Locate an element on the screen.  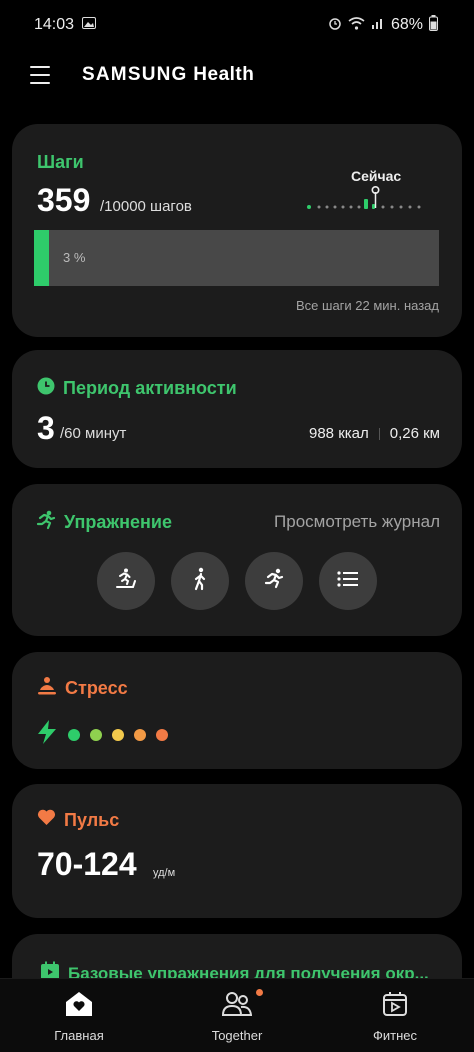
battery-icon is located at coordinates (433, 25).